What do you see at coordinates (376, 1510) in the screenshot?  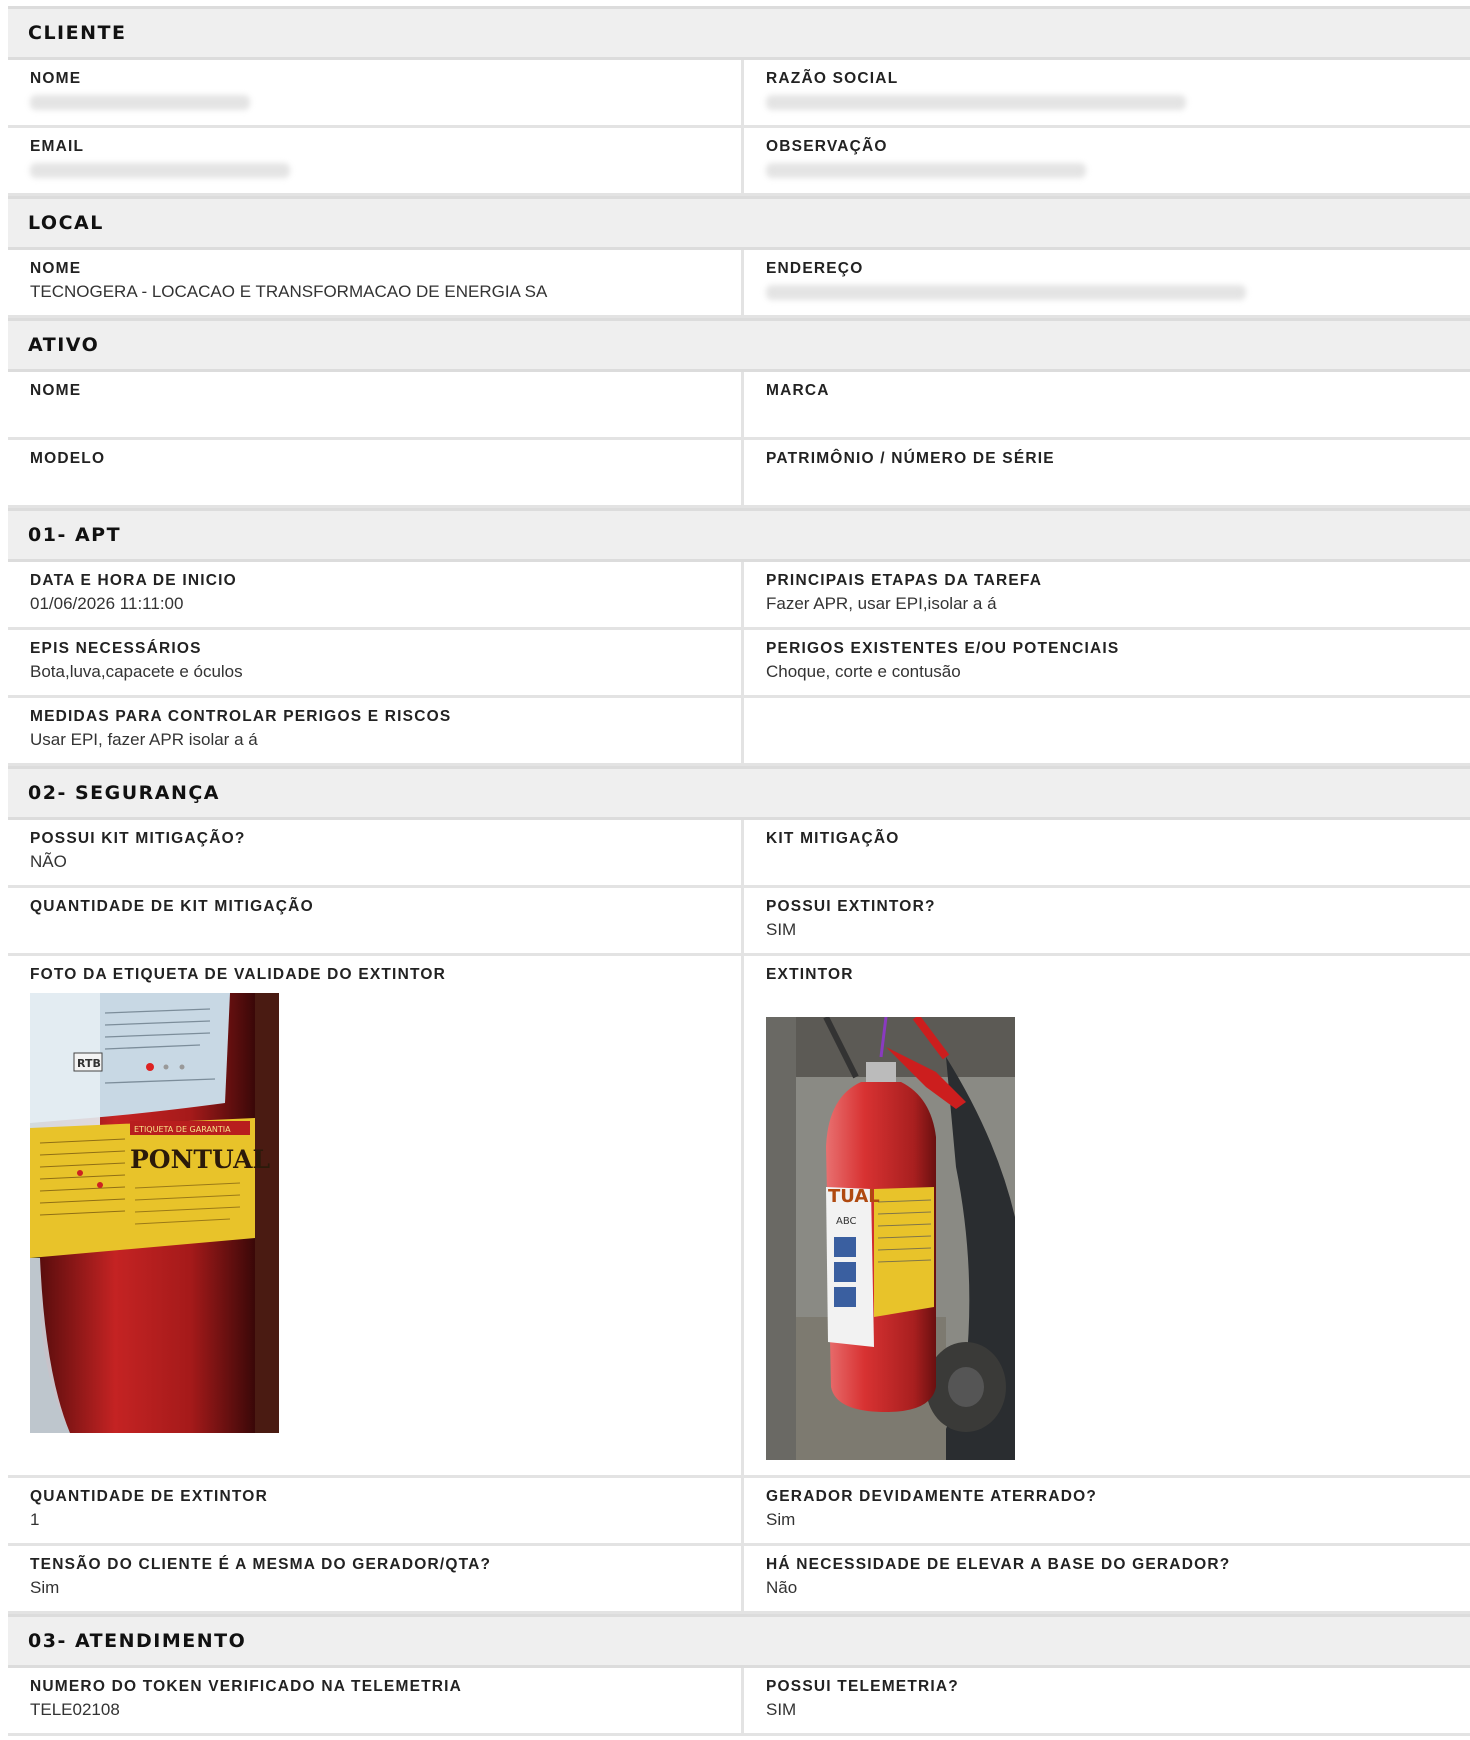 I see `field-qtd-extintor: QUANTIDADE DE EXTINTOR 1` at bounding box center [376, 1510].